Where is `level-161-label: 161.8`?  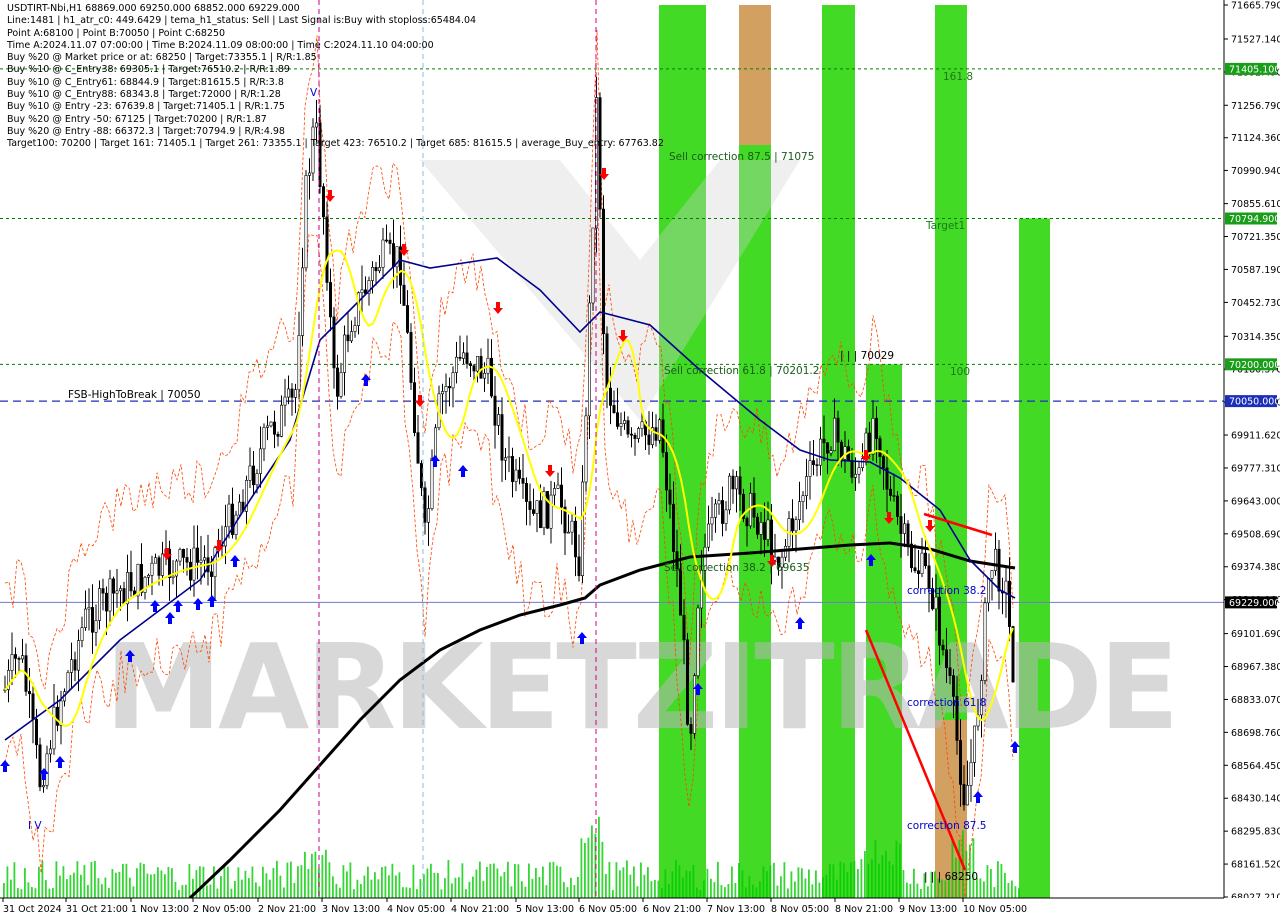 level-161-label: 161.8 is located at coordinates (958, 77).